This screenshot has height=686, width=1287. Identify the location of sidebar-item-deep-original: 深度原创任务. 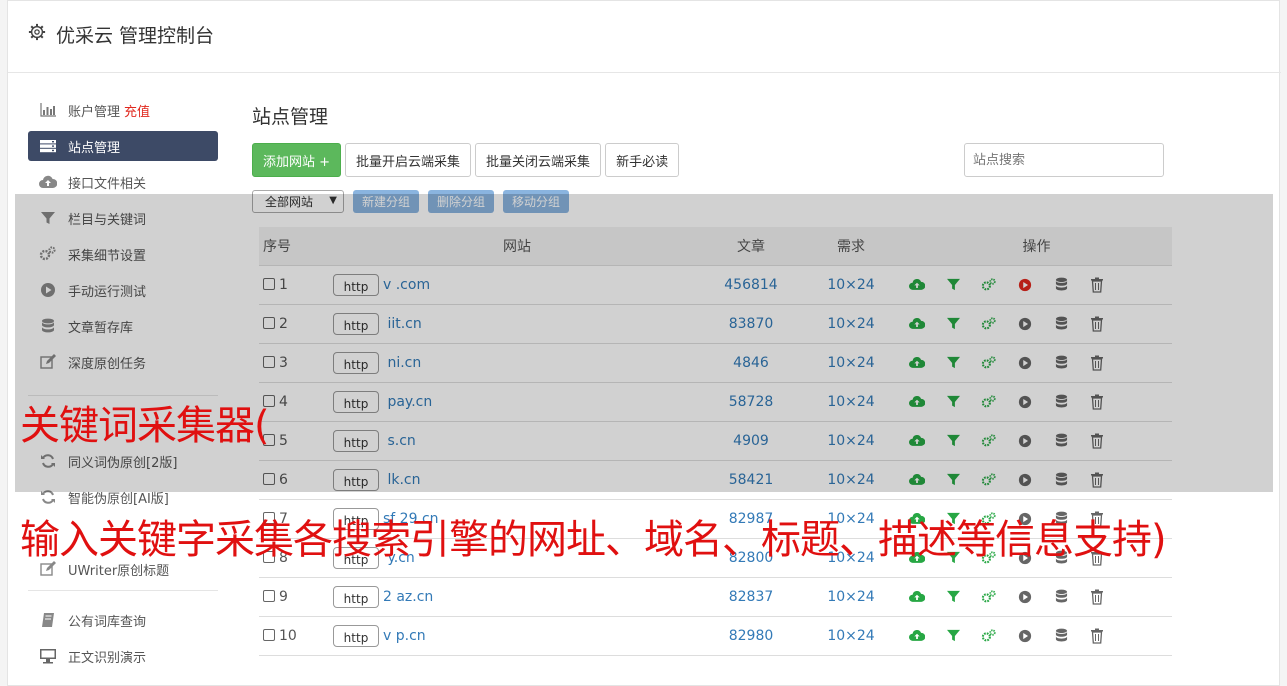
(123, 362).